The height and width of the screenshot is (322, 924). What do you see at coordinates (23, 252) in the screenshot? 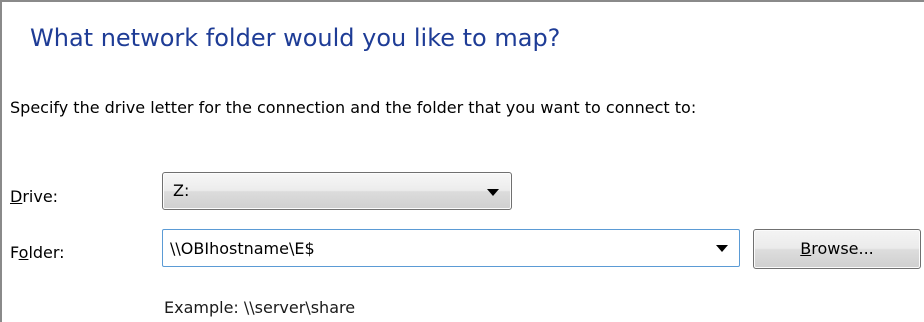
I see `folder-label-accelerator: o` at bounding box center [23, 252].